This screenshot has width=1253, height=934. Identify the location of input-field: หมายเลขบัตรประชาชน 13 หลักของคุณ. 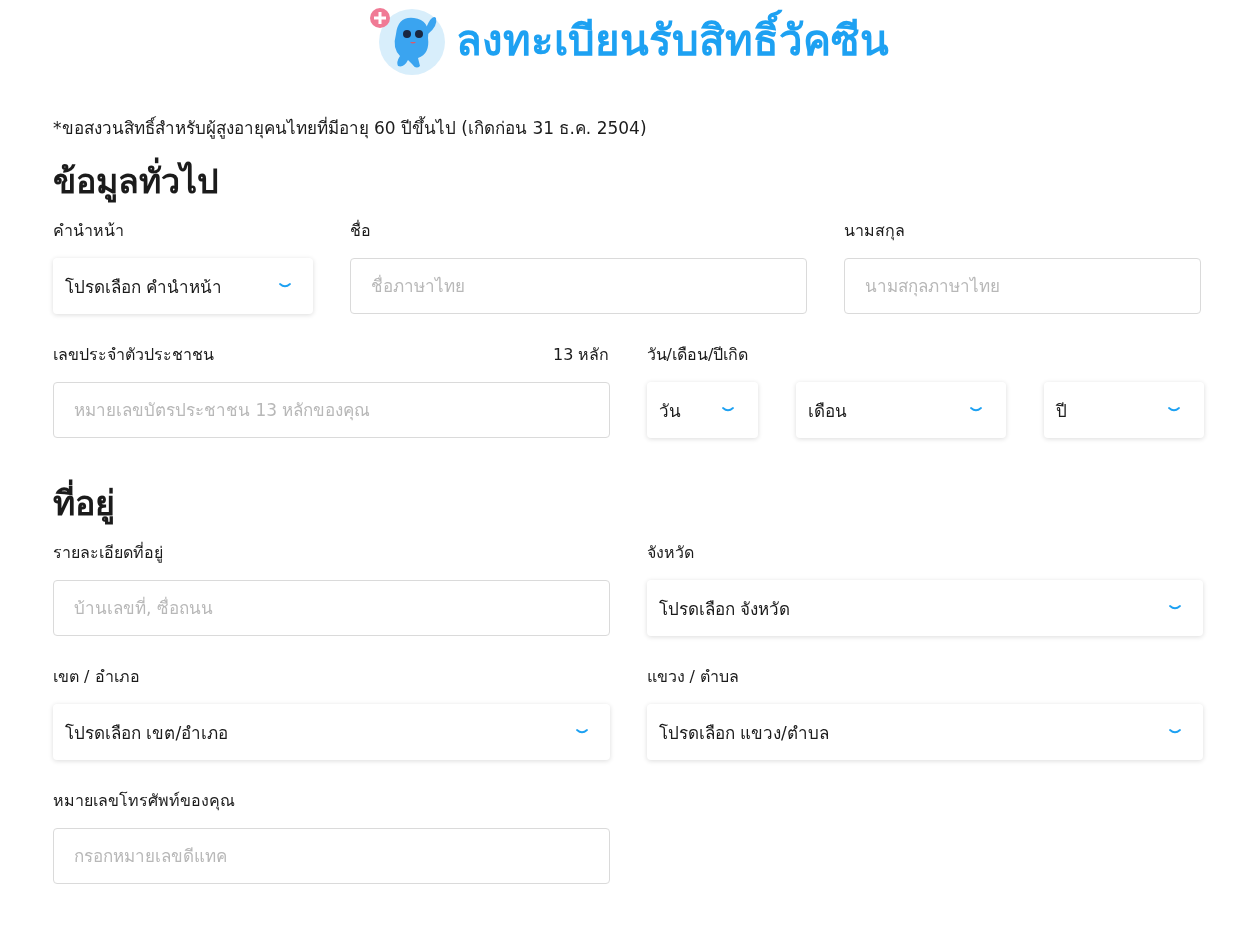
(331, 410).